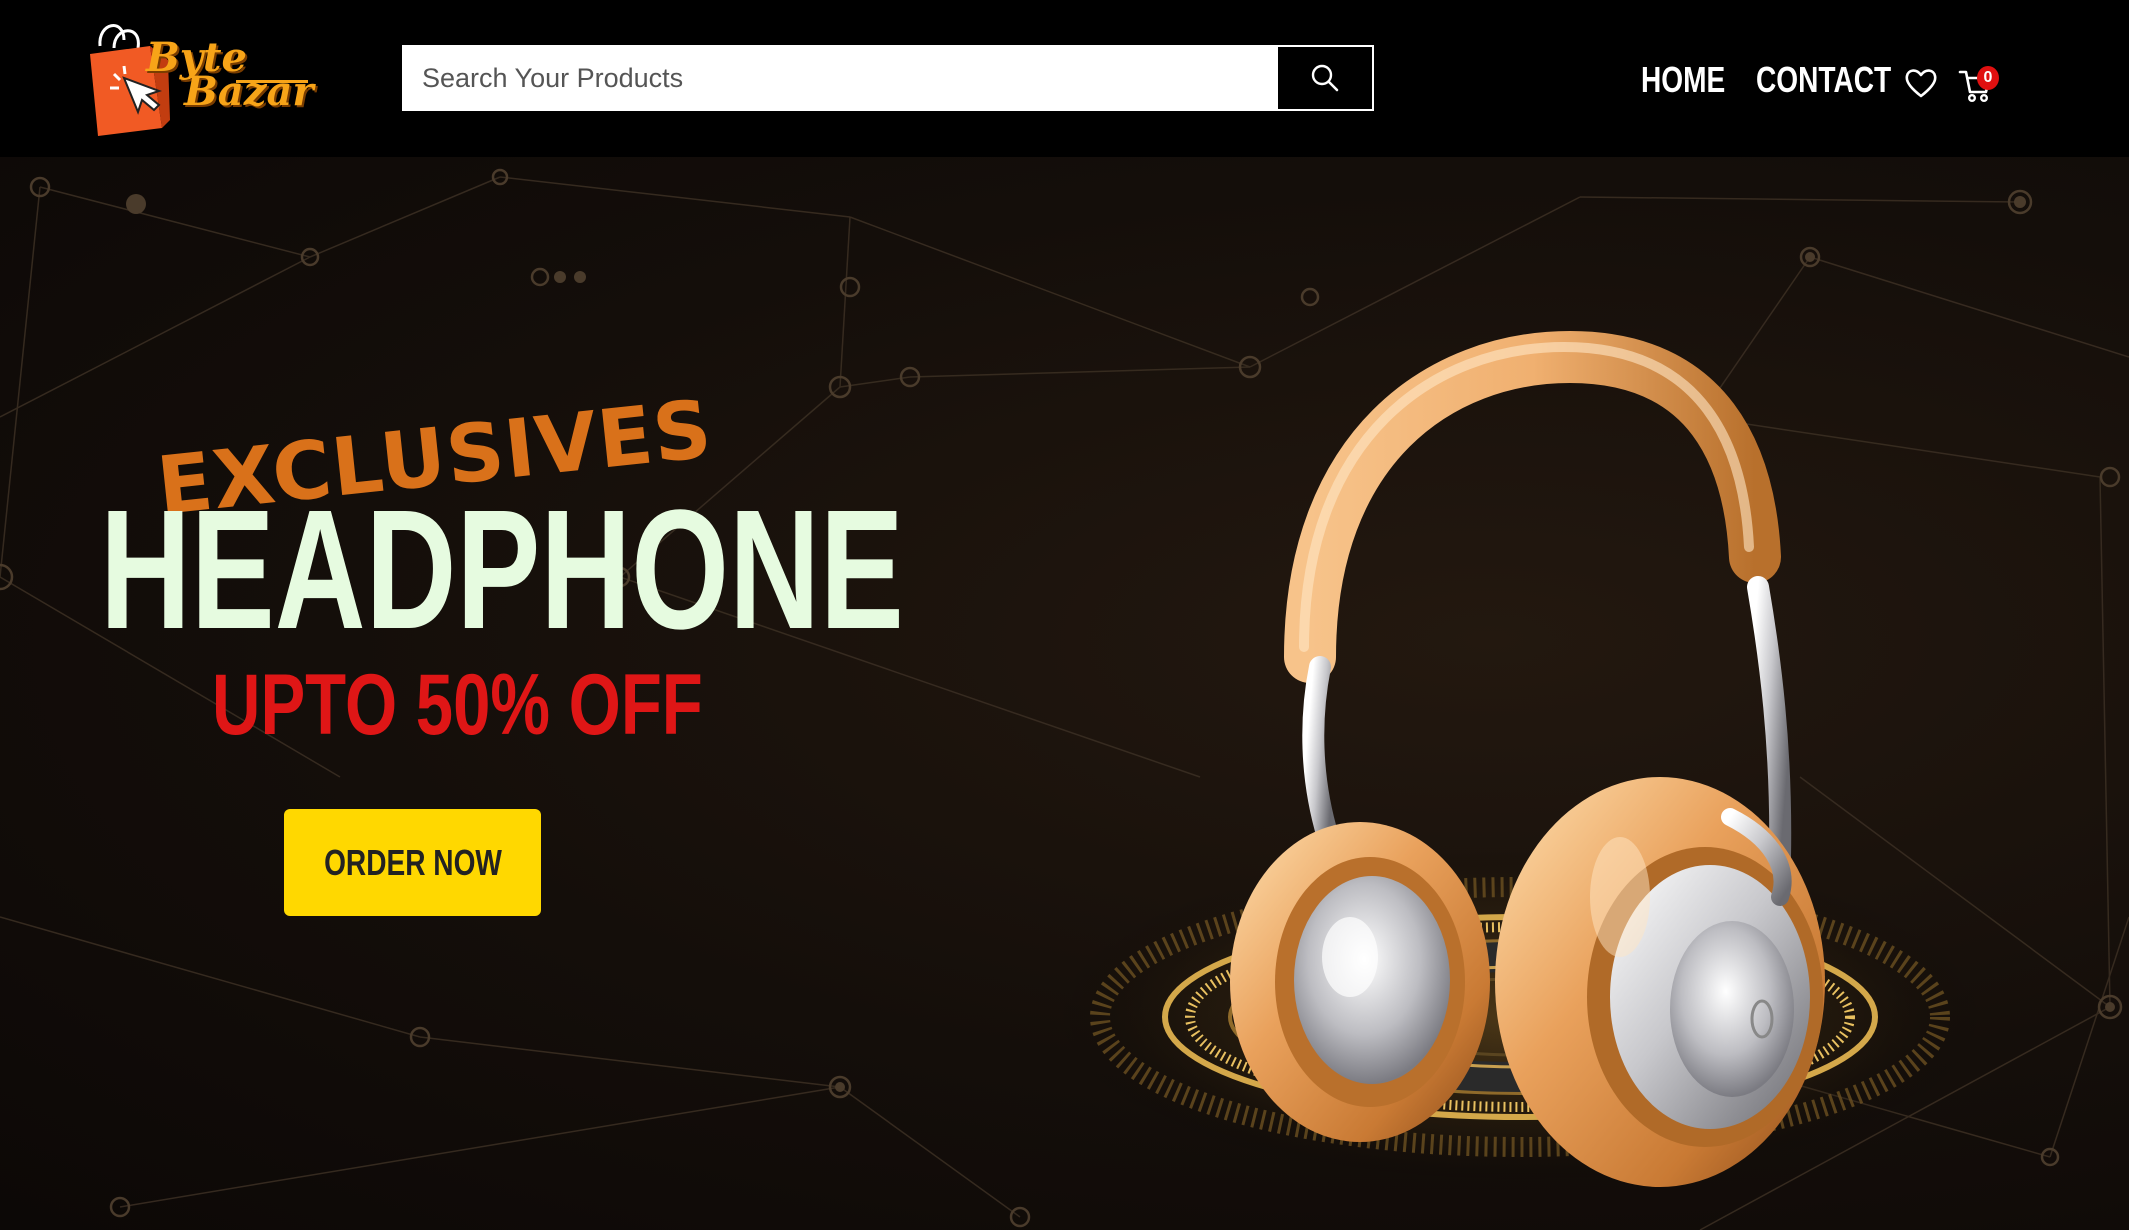 Image resolution: width=2129 pixels, height=1230 pixels. I want to click on site-header: Byte Bazar HOME CONTACT 0, so click(1064, 78).